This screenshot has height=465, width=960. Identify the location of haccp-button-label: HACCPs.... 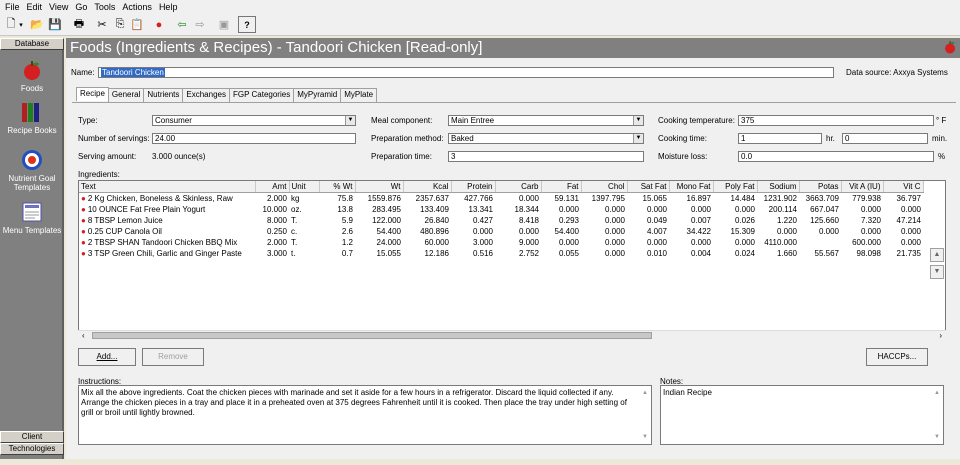
(897, 356).